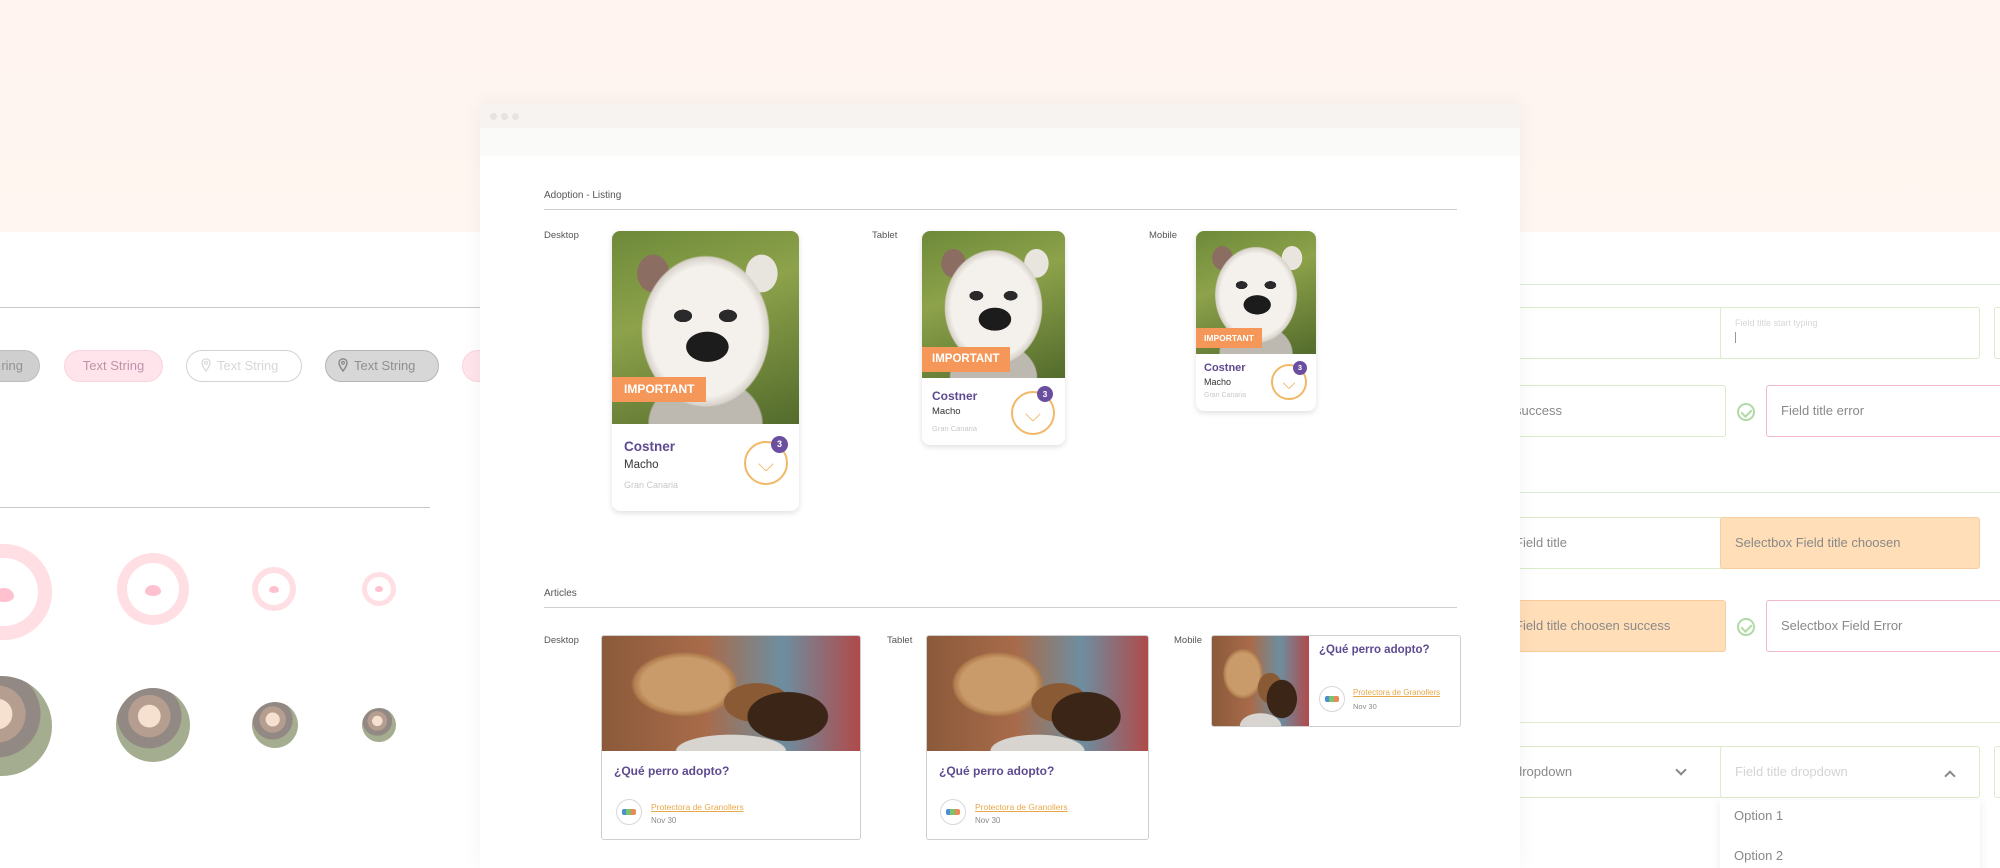 This screenshot has height=868, width=2000. I want to click on chip-pink: Text String, so click(113, 366).